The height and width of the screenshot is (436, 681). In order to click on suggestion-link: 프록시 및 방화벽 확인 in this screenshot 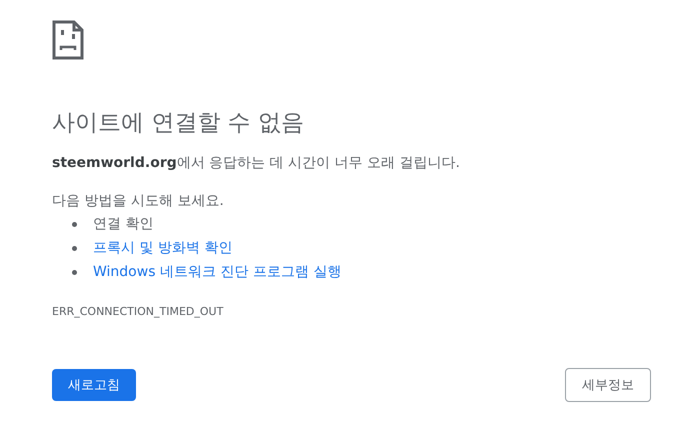, I will do `click(162, 248)`.